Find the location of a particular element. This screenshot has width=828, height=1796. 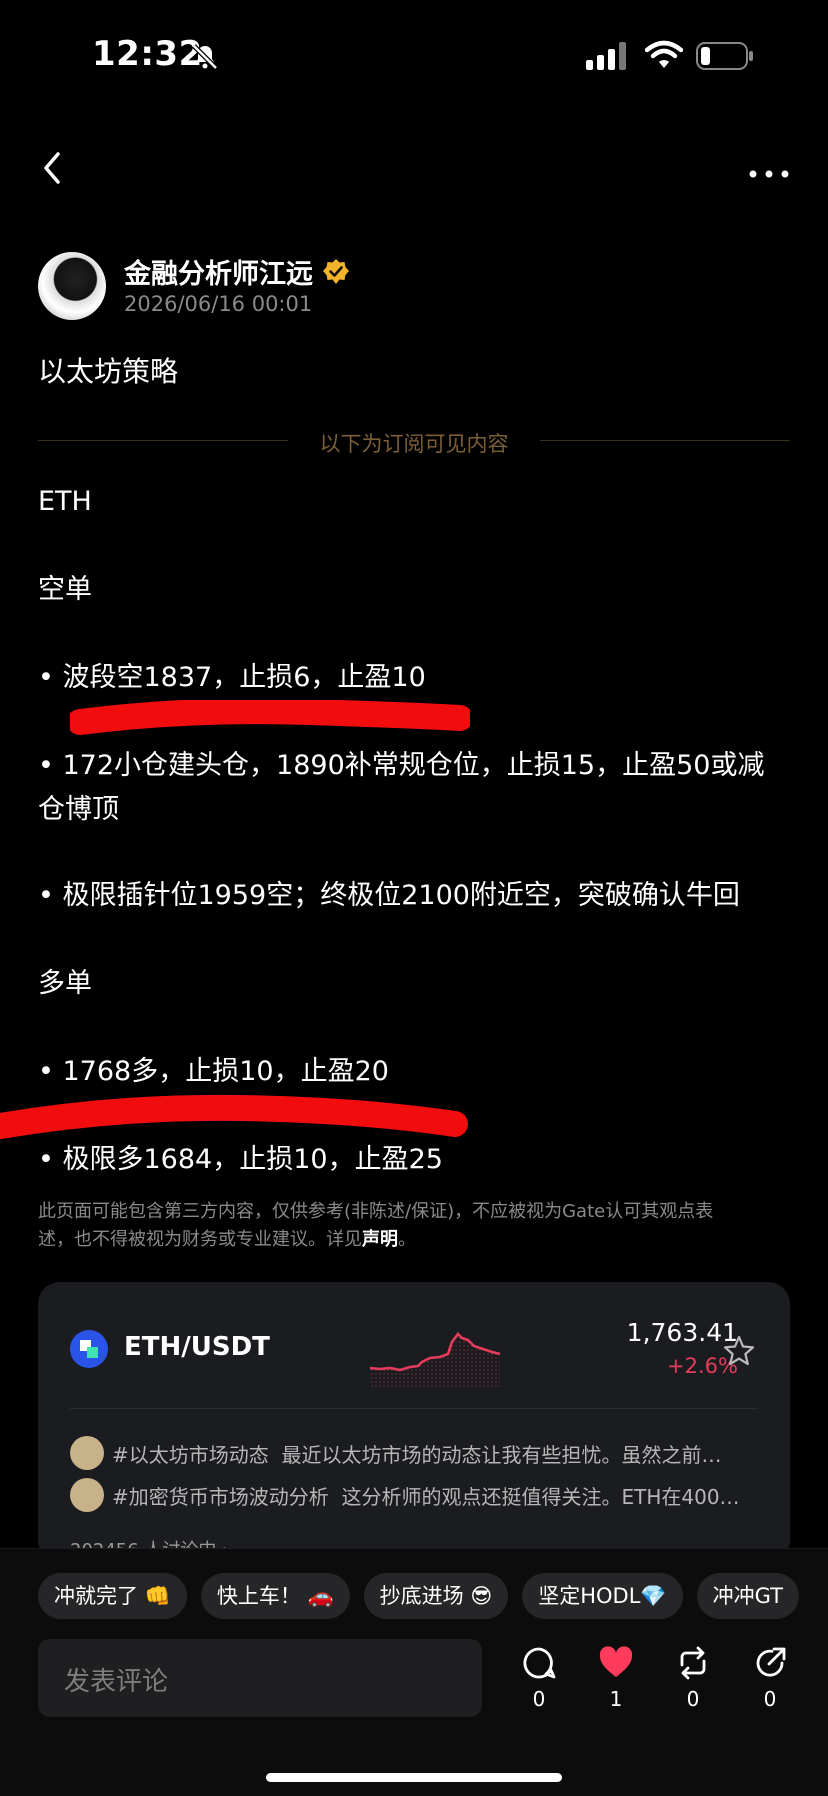

like-button: 1 is located at coordinates (616, 1685).